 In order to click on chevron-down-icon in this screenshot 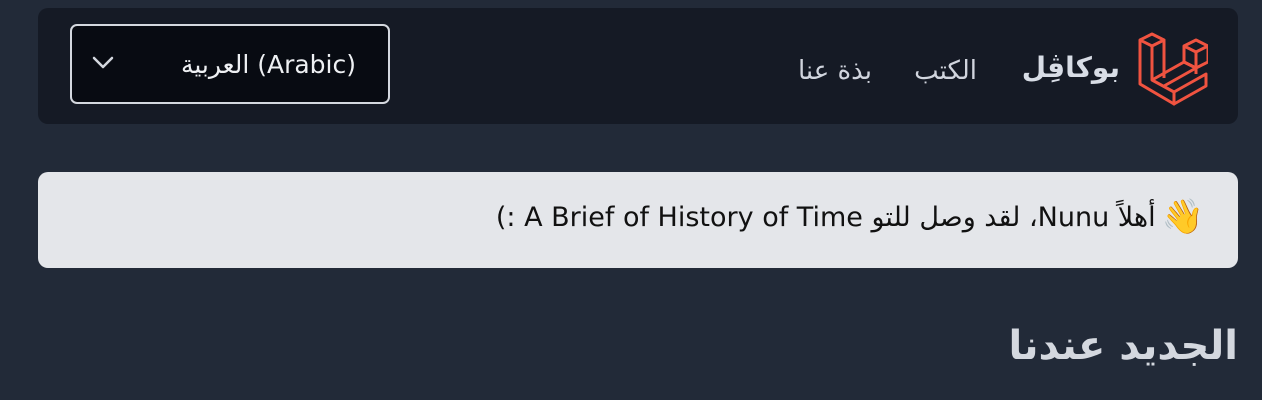, I will do `click(103, 62)`.